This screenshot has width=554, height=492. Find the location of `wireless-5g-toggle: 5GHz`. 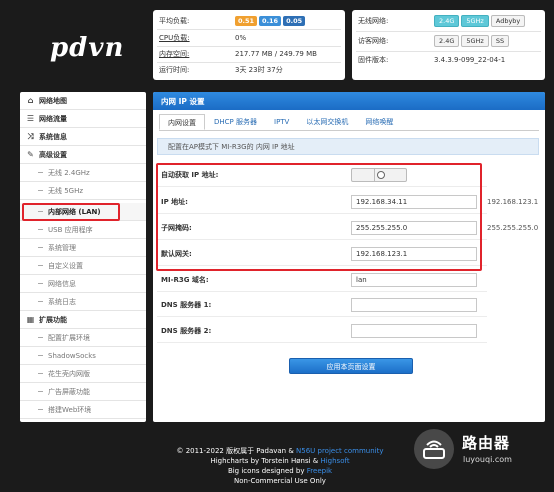

wireless-5g-toggle: 5GHz is located at coordinates (475, 21).